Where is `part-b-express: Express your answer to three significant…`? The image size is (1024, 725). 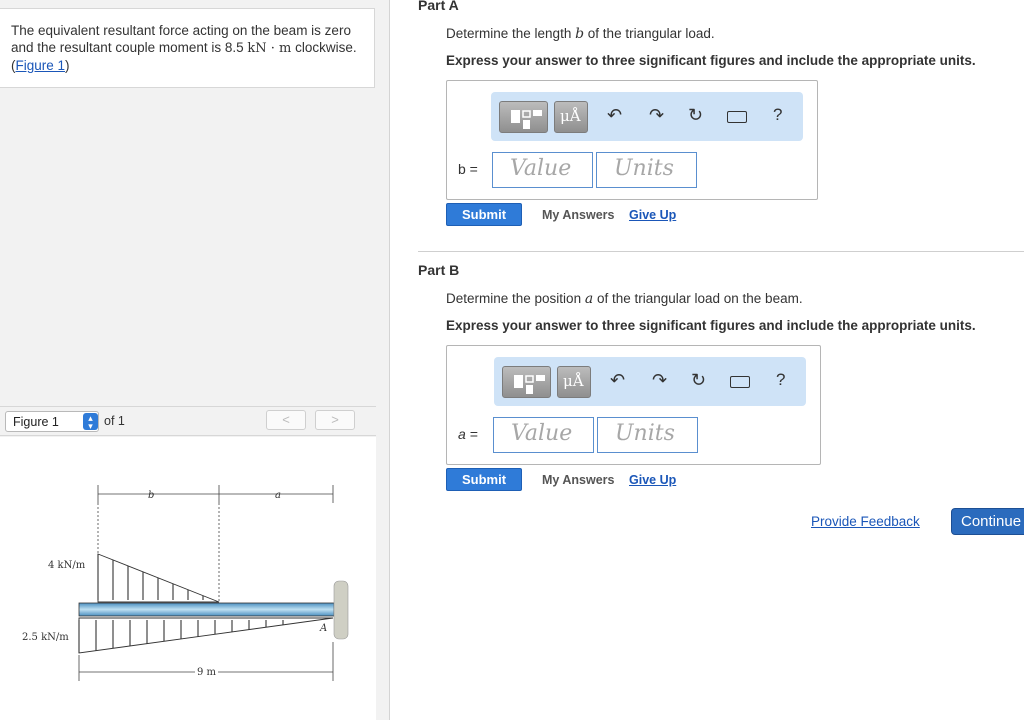 part-b-express: Express your answer to three significant… is located at coordinates (711, 325).